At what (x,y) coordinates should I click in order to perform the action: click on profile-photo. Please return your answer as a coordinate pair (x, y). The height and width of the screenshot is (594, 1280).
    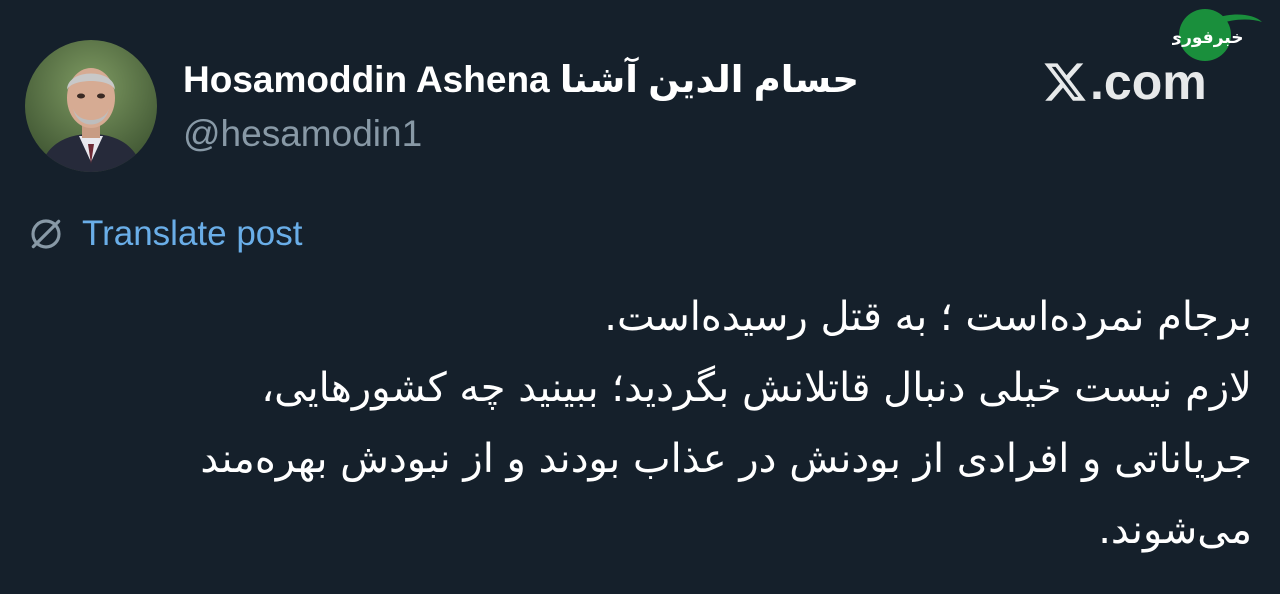
    Looking at the image, I should click on (91, 106).